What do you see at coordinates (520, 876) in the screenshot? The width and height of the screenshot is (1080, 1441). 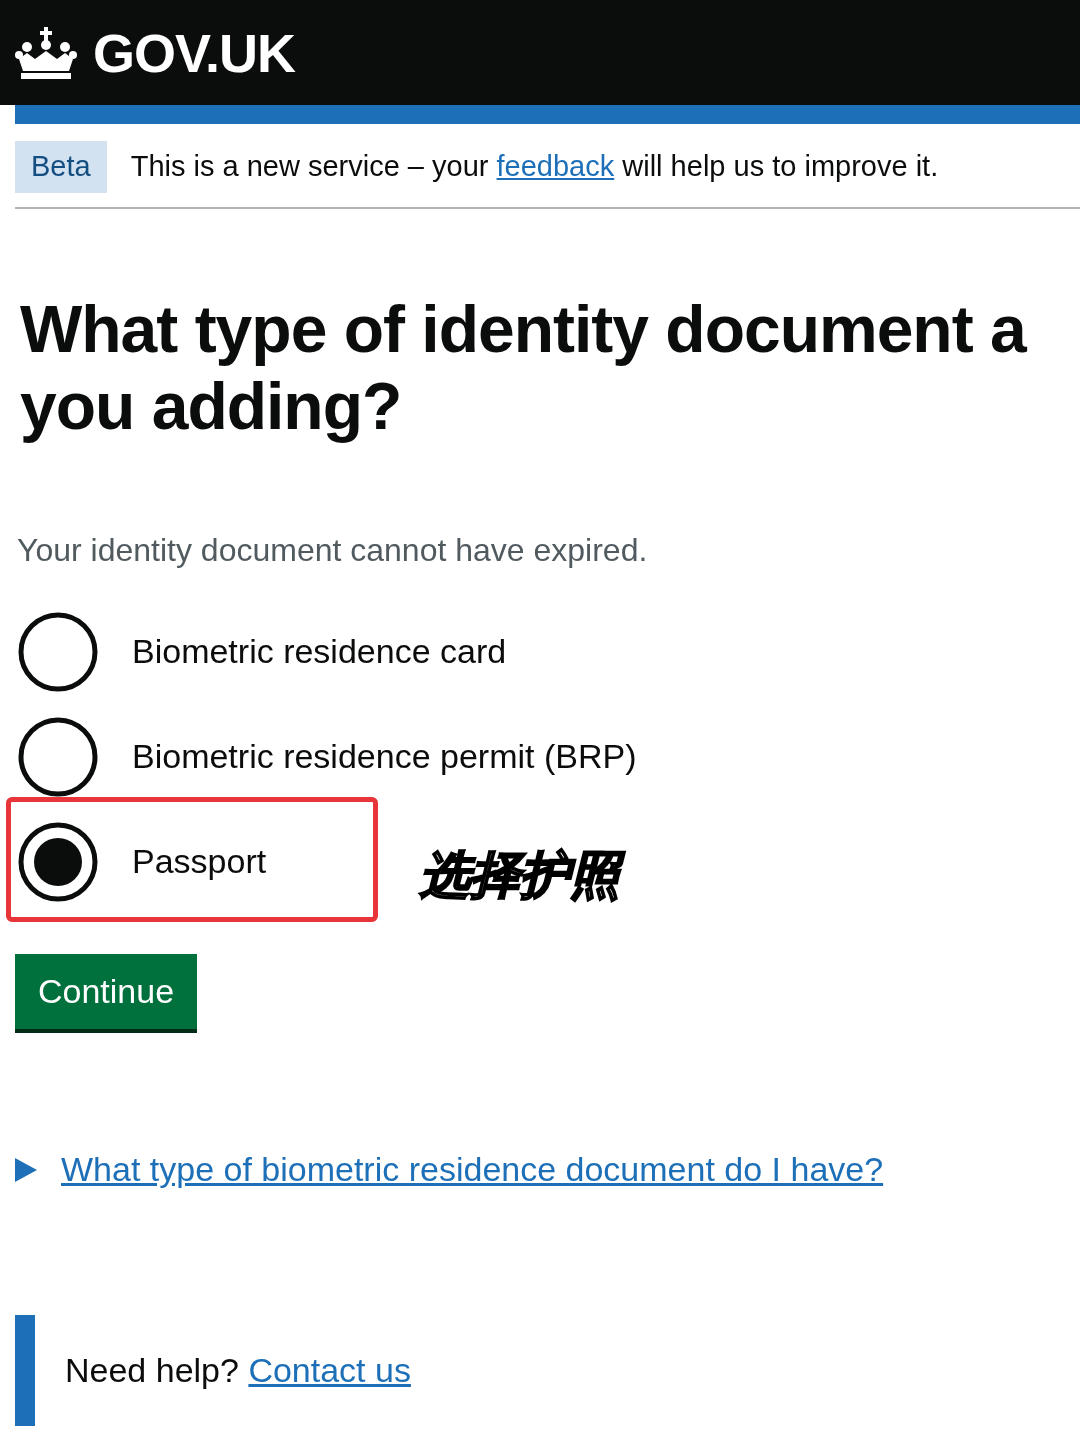 I see `annotation-text: 选择护照` at bounding box center [520, 876].